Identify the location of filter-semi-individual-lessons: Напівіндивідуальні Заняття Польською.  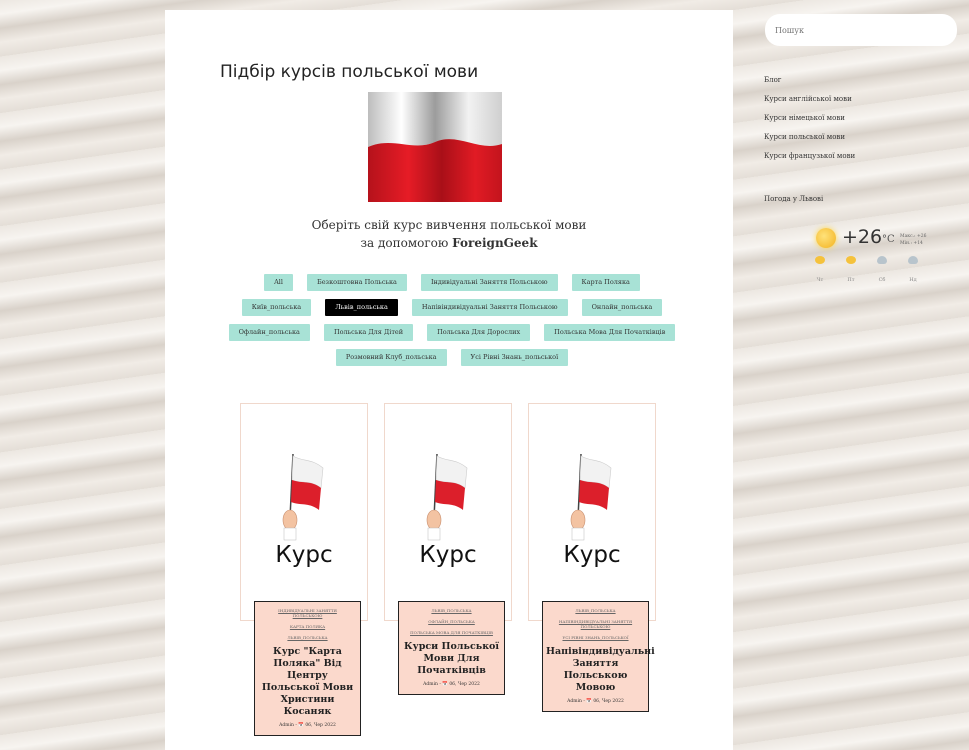
(489, 307).